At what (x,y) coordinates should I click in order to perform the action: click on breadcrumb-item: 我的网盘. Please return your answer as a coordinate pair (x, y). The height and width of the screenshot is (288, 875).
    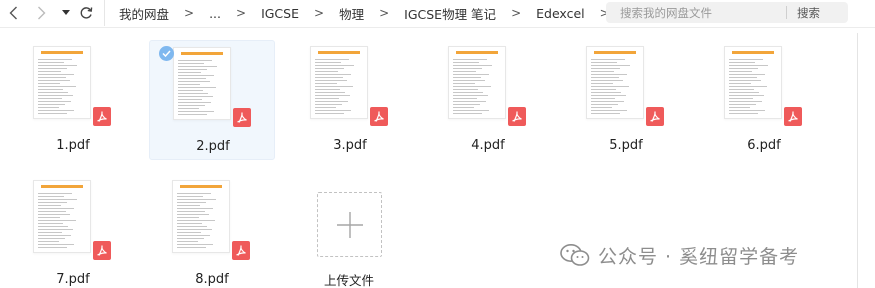
    Looking at the image, I should click on (144, 13).